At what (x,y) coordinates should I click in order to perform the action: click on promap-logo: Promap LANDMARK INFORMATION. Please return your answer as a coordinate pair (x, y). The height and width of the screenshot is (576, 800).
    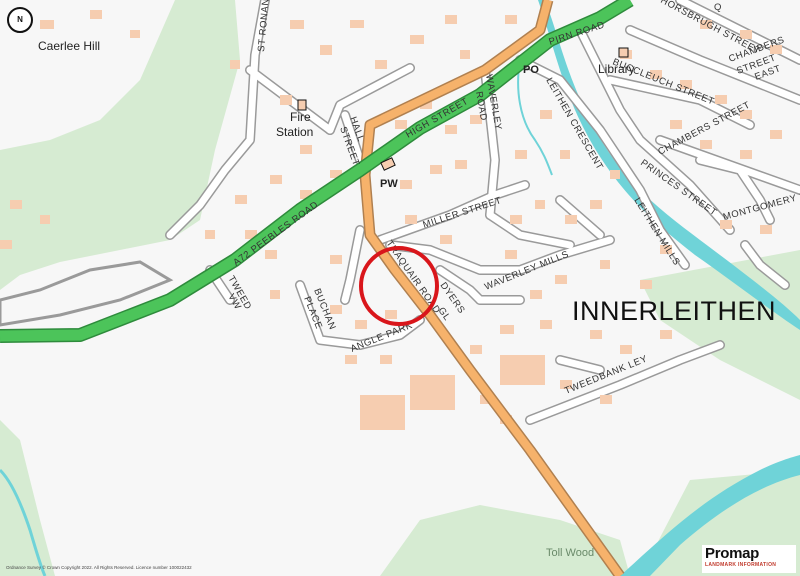
    Looking at the image, I should click on (749, 559).